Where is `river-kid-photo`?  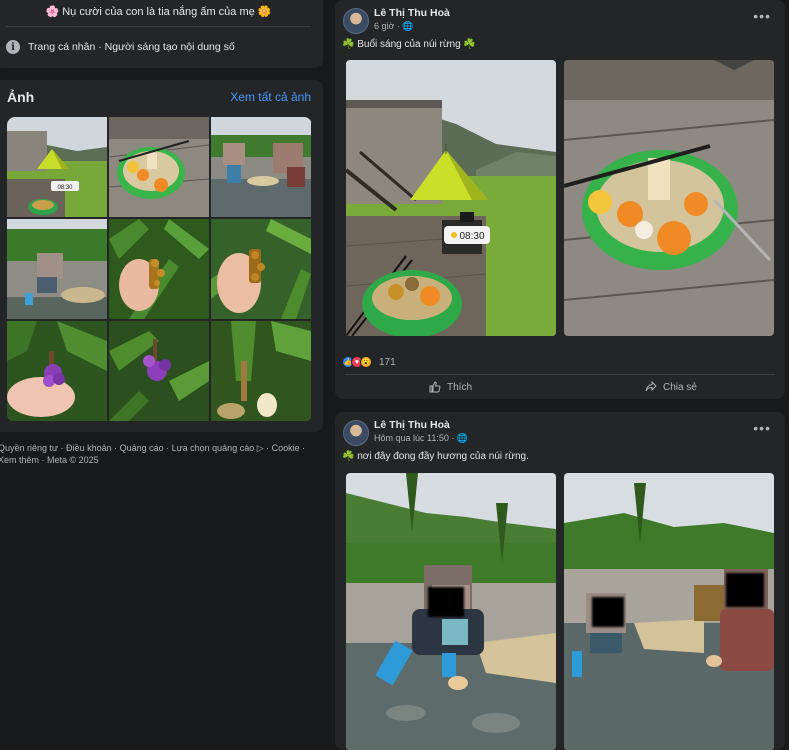
river-kid-photo is located at coordinates (451, 611).